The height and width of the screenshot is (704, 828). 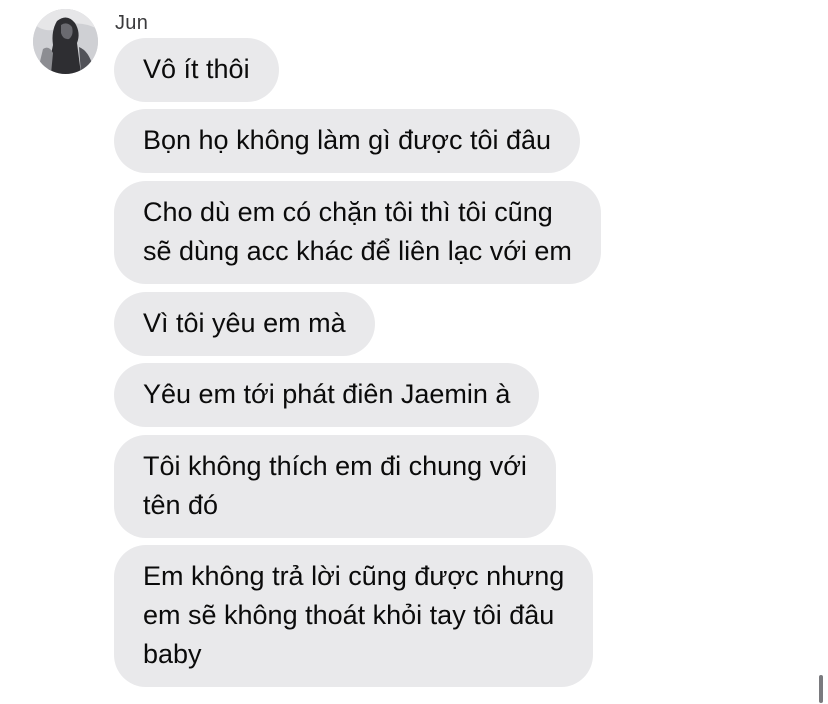 What do you see at coordinates (172, 654) in the screenshot?
I see `message-text: baby` at bounding box center [172, 654].